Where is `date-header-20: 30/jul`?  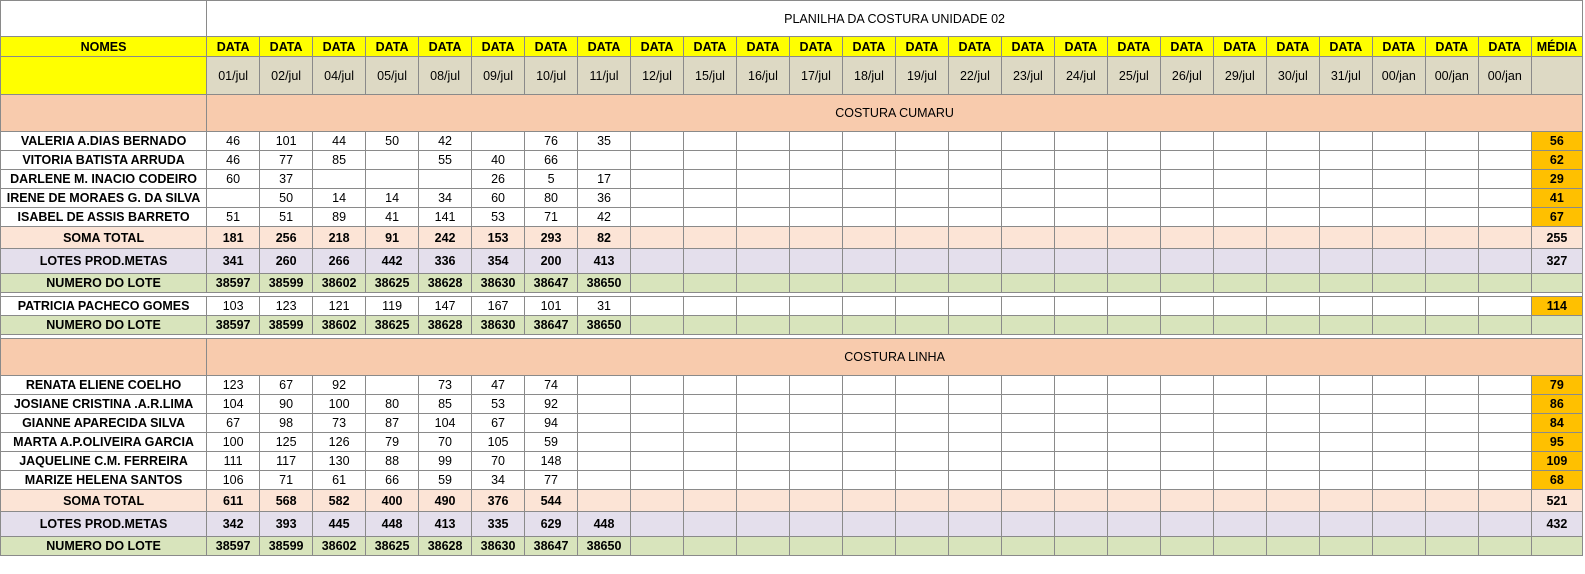 date-header-20: 30/jul is located at coordinates (1292, 75).